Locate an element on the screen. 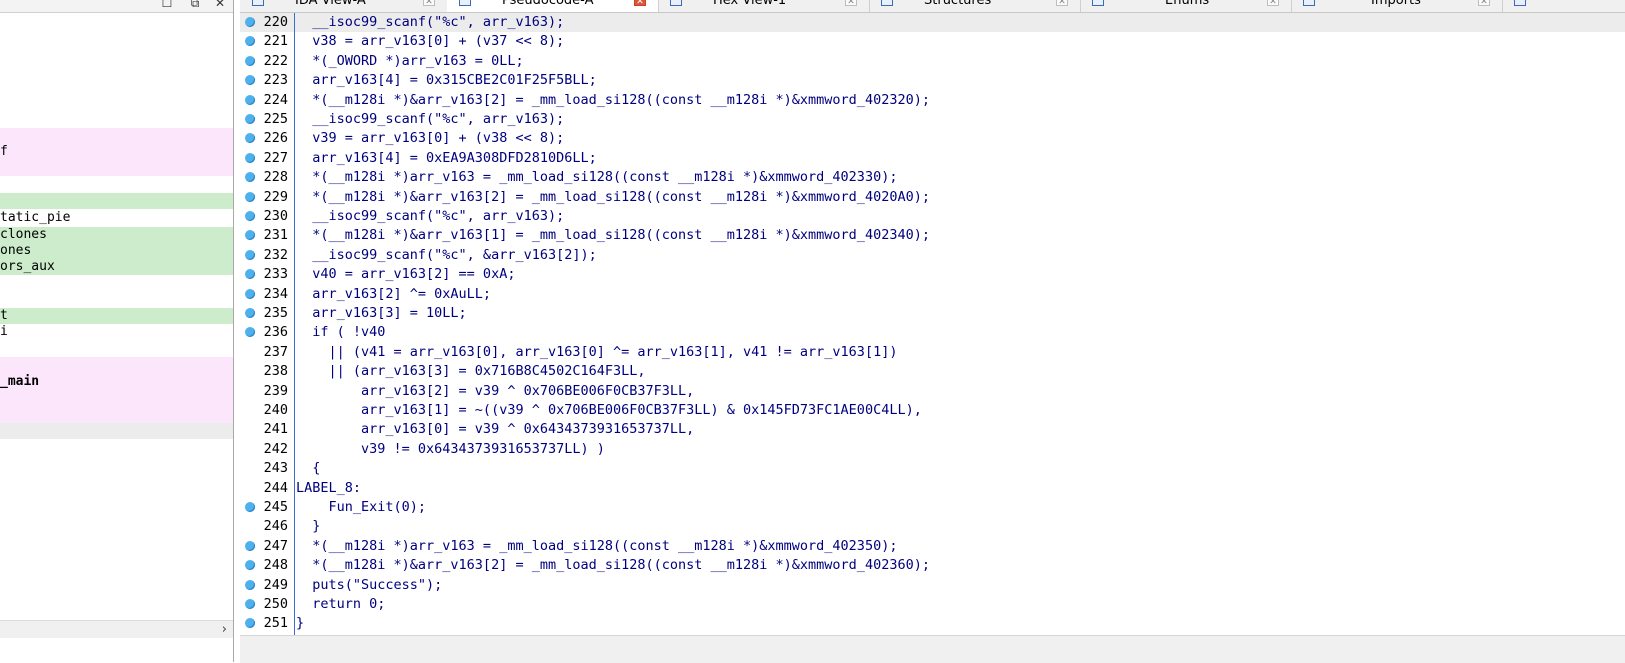 The image size is (1625, 663). function-row-selected is located at coordinates (116, 431).